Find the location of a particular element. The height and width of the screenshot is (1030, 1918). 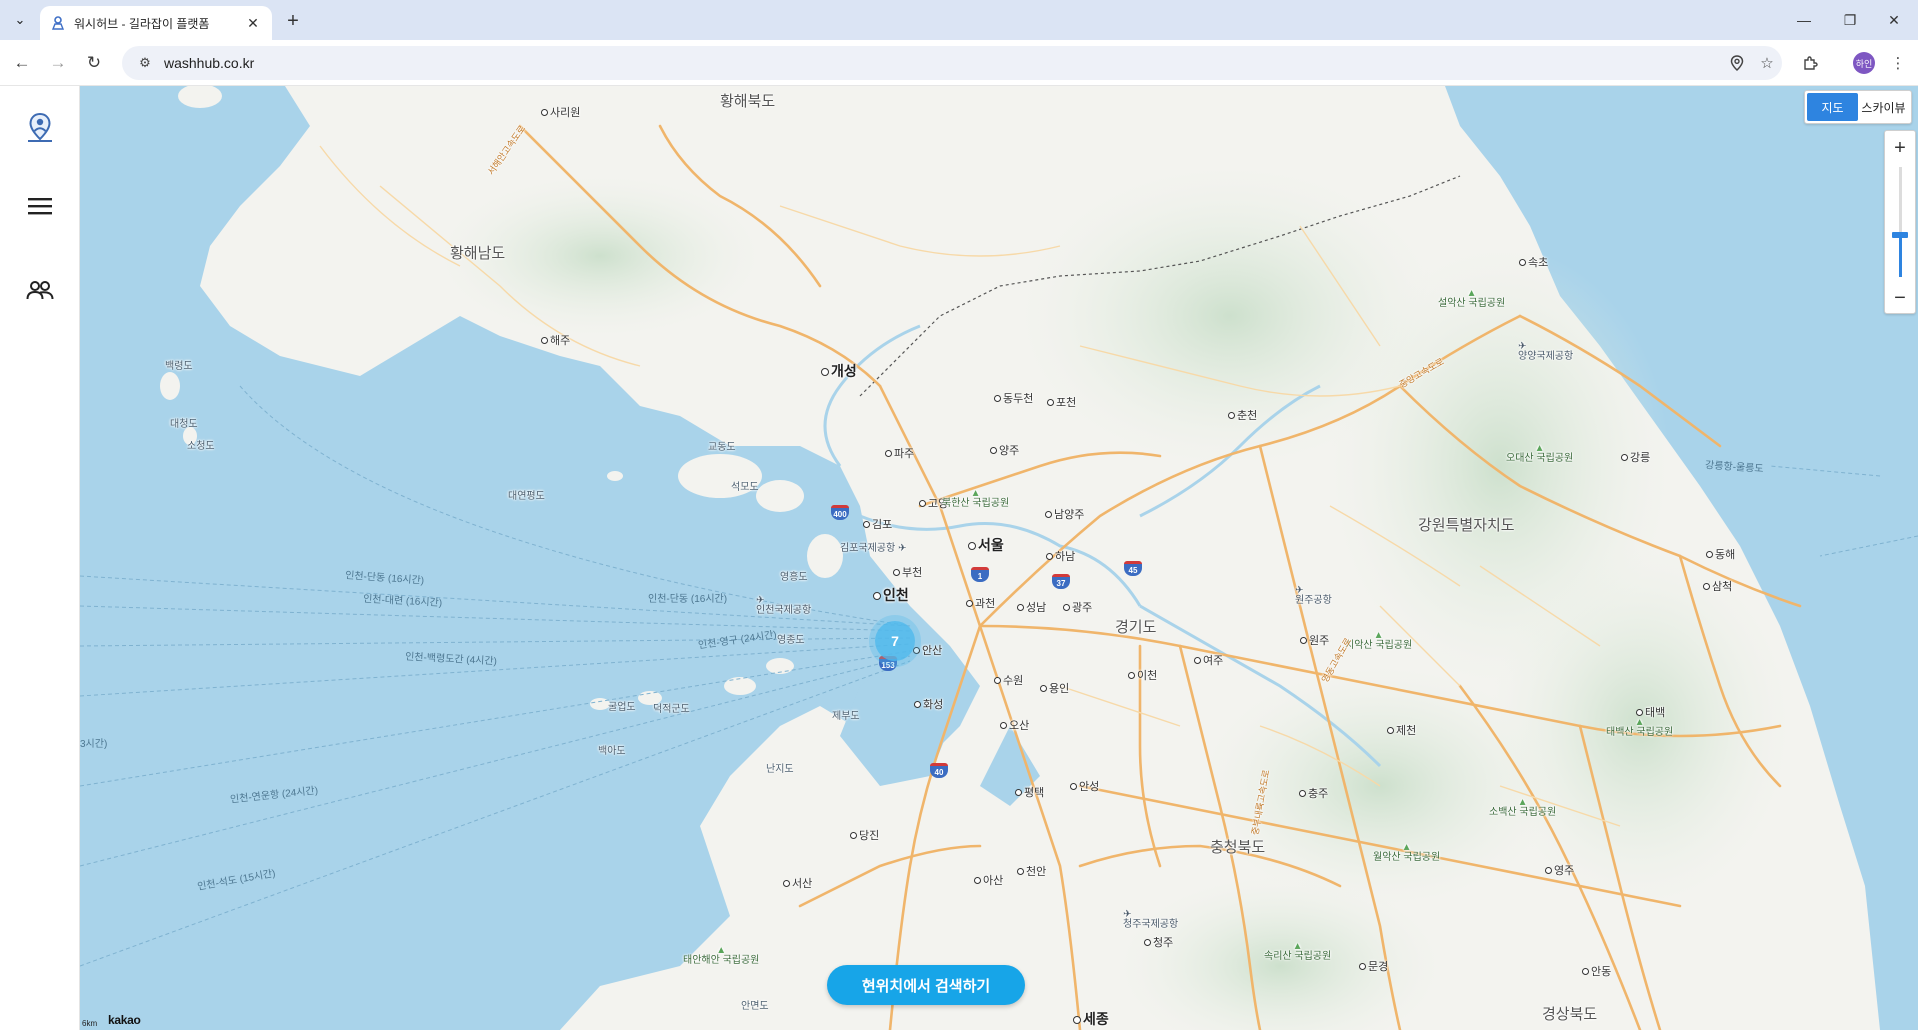

island-label: 덕적군도 is located at coordinates (671, 709).